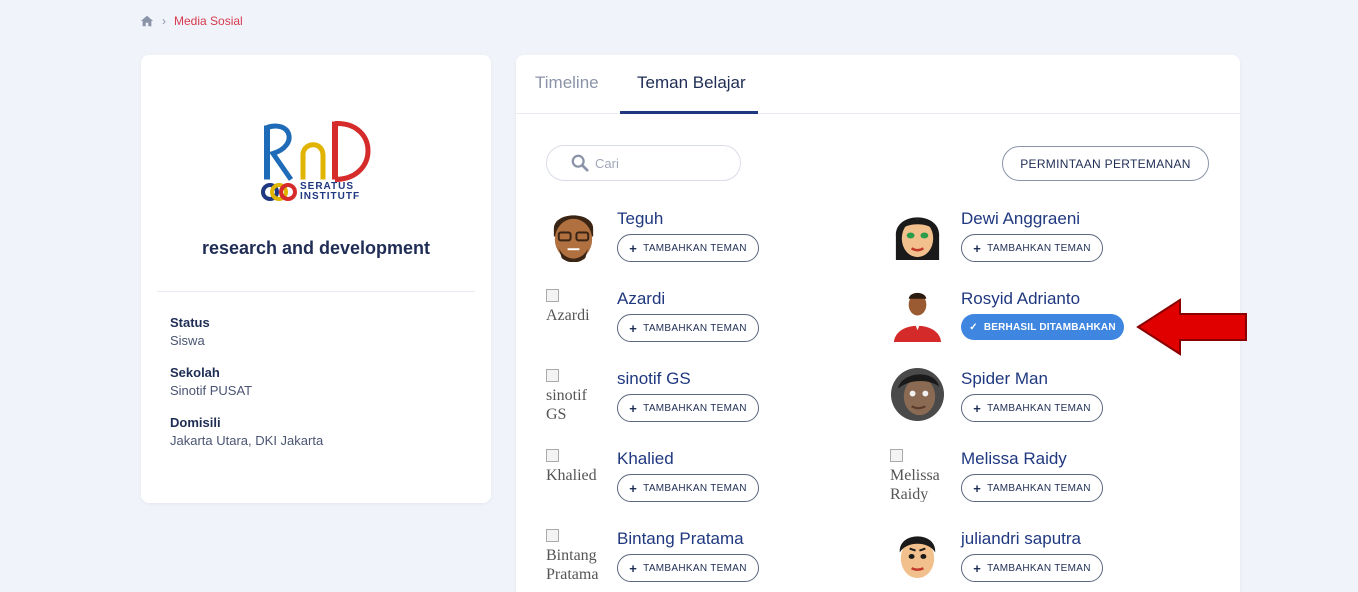  I want to click on search-icon, so click(580, 163).